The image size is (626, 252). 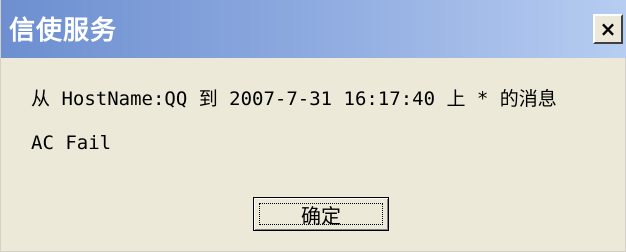 I want to click on ok-button-label: 确定, so click(x=321, y=215).